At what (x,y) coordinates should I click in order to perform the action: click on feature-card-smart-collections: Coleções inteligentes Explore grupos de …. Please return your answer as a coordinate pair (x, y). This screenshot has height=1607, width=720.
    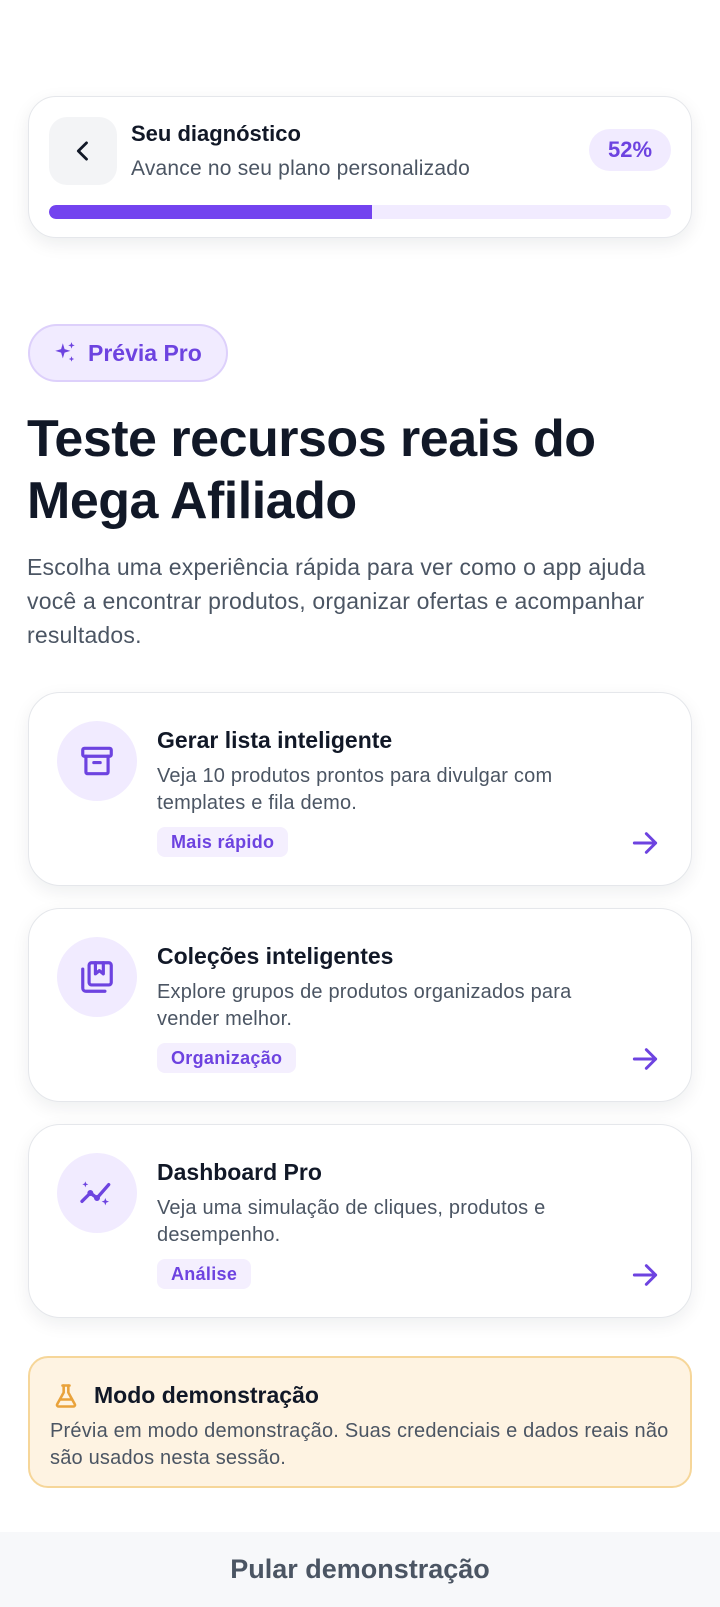
    Looking at the image, I should click on (360, 1005).